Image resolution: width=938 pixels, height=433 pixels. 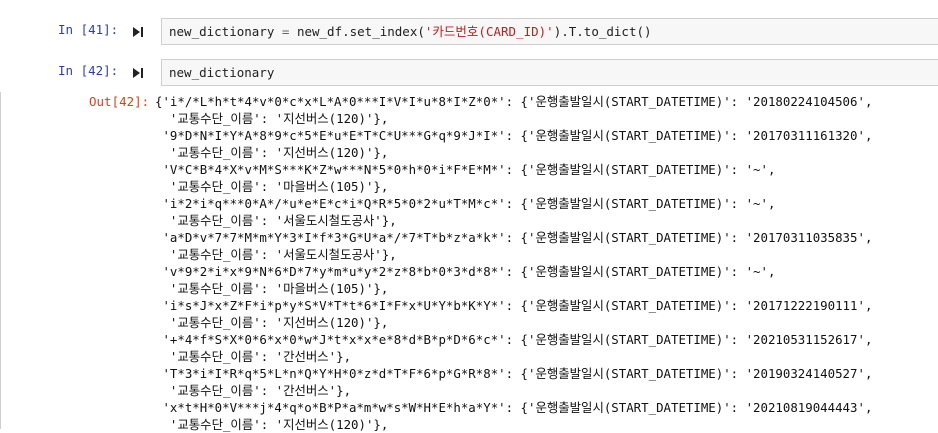 I want to click on output-prompt: Out[42]:, so click(x=119, y=101).